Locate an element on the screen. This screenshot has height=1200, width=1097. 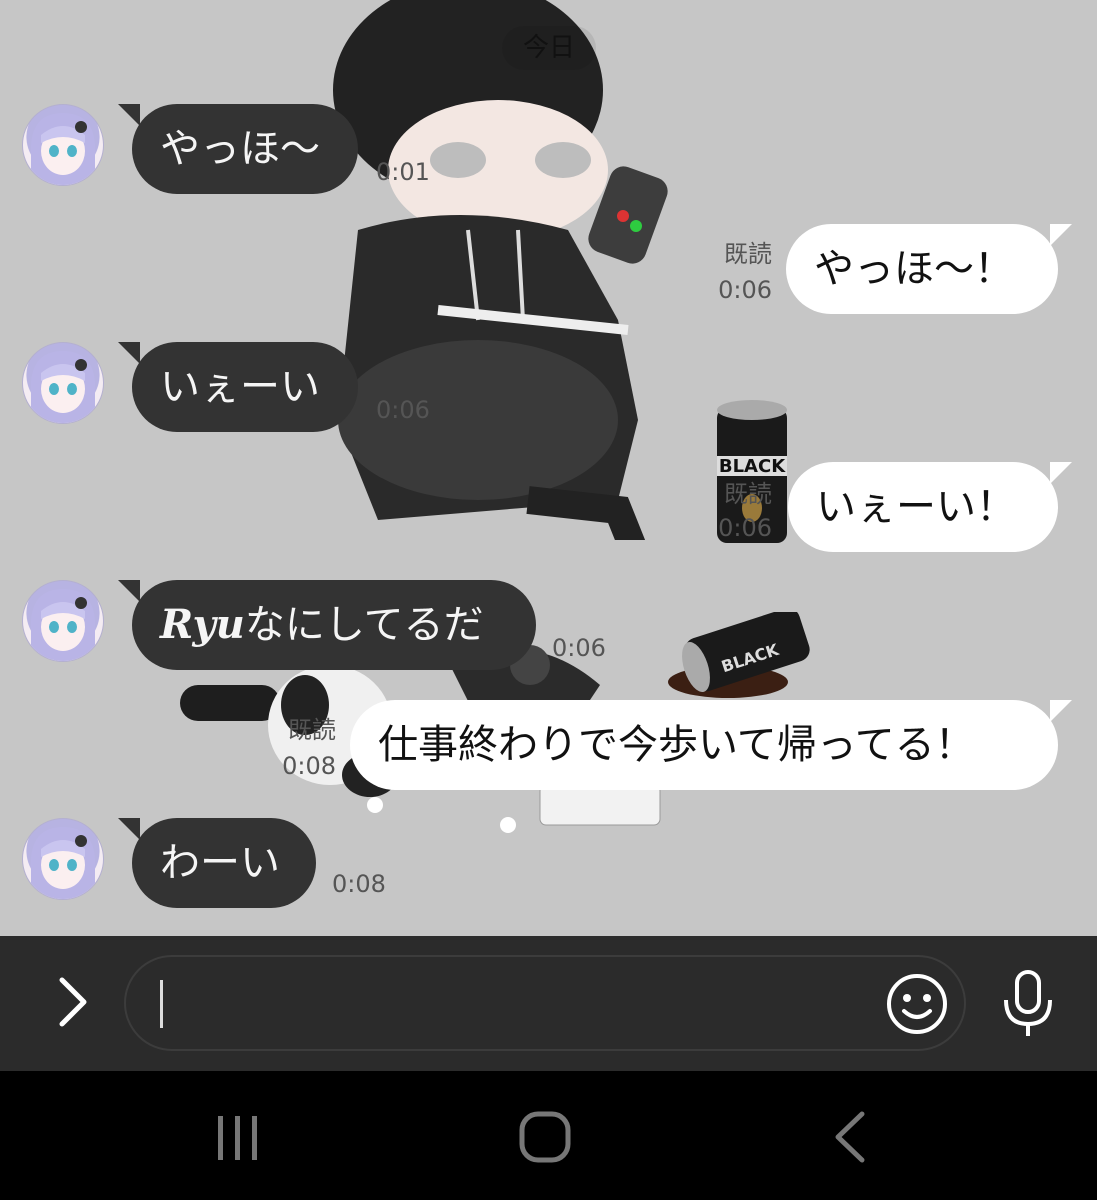
message-text: やっほ〜 is located at coordinates (240, 149).